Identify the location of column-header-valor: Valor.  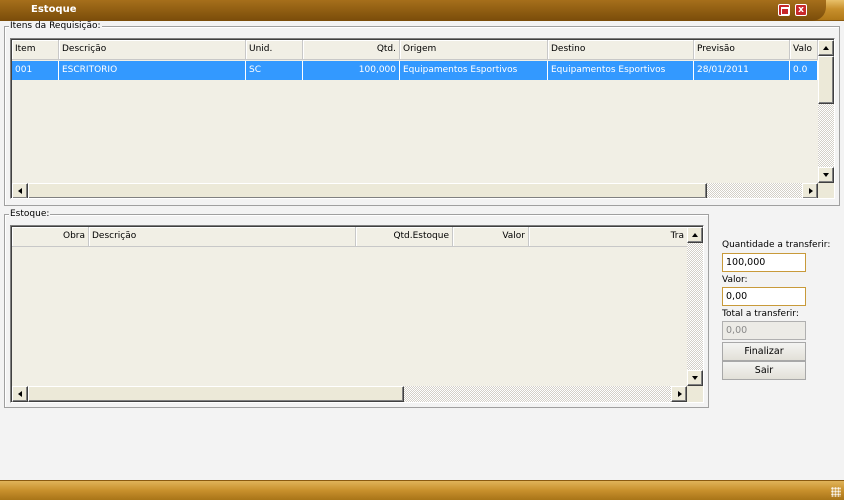
(491, 237).